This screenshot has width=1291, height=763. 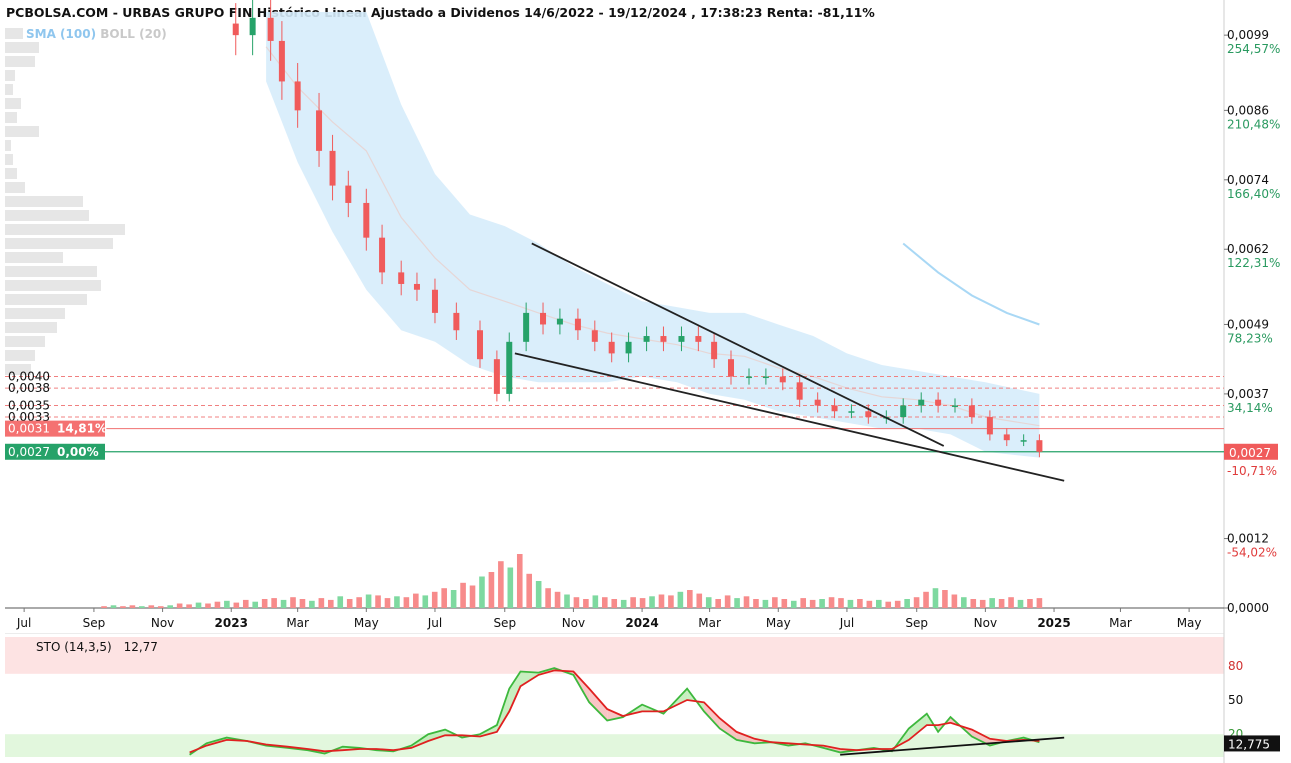 I want to click on x-tick-label: May, so click(x=778, y=623).